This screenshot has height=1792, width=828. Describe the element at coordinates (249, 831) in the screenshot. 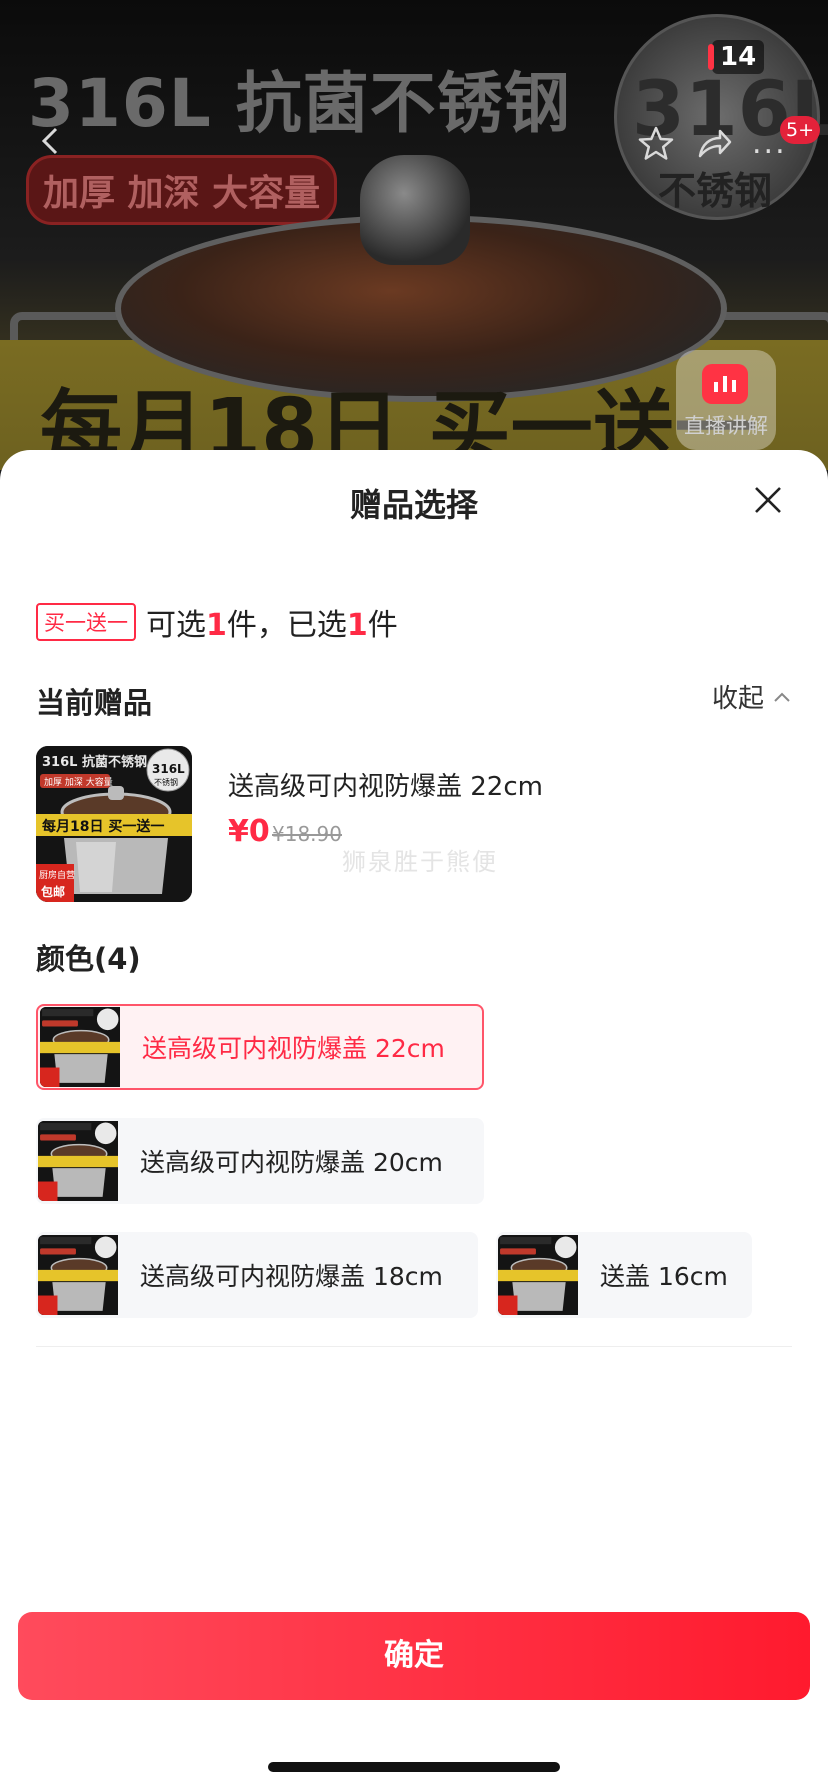

I see `current-gift-price: ¥0` at that location.